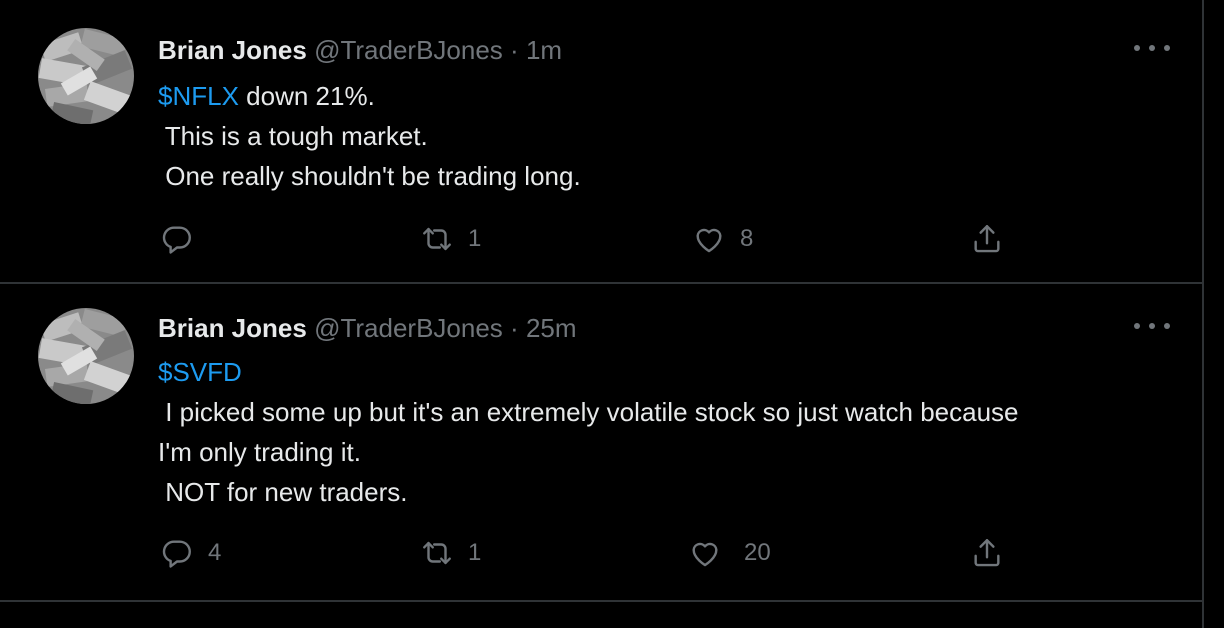 The width and height of the screenshot is (1224, 628). I want to click on timestamp: 25m, so click(551, 328).